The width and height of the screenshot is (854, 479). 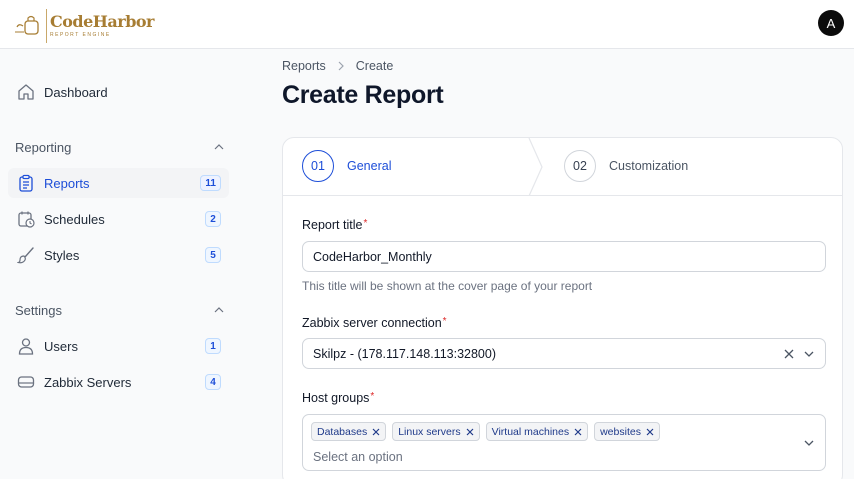 I want to click on sidebar-item-label: Schedules, so click(x=74, y=219).